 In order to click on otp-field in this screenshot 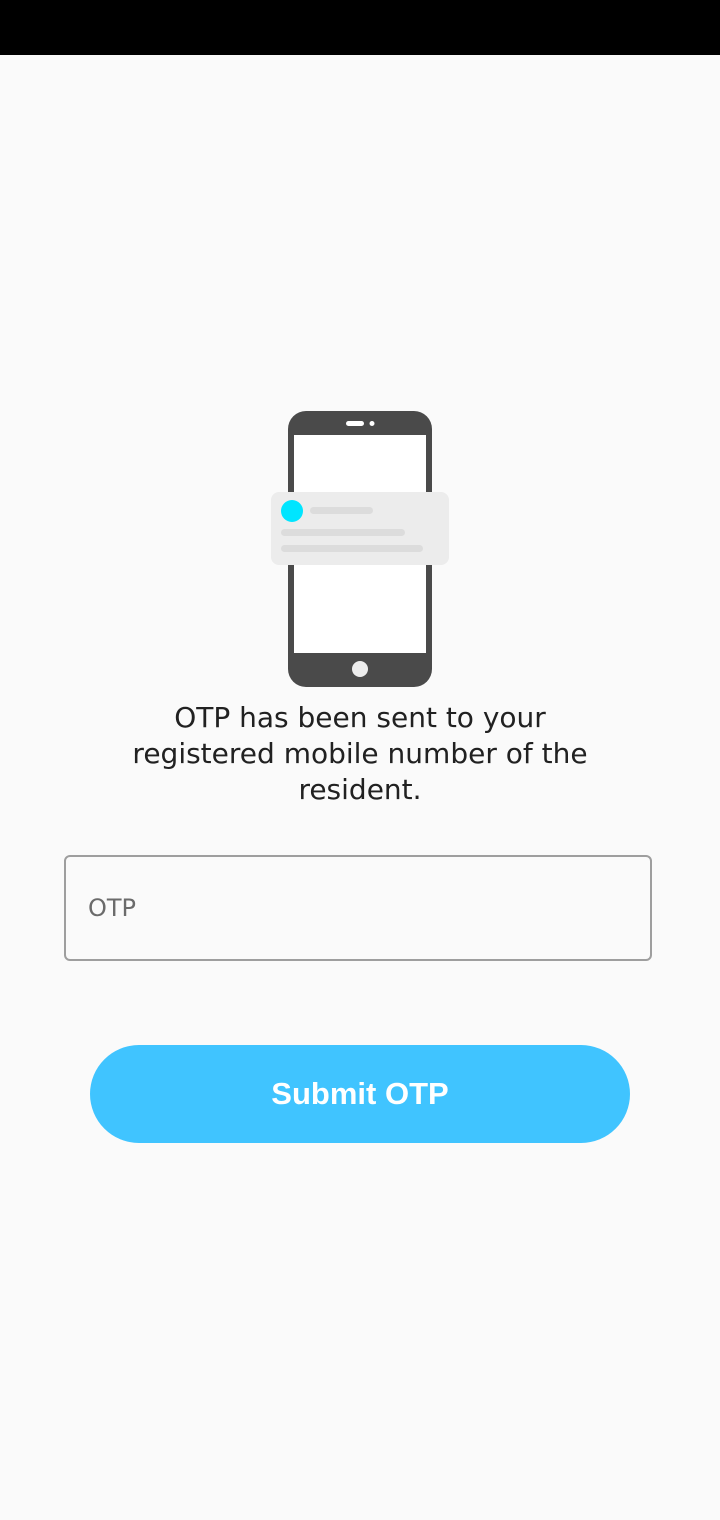, I will do `click(358, 908)`.